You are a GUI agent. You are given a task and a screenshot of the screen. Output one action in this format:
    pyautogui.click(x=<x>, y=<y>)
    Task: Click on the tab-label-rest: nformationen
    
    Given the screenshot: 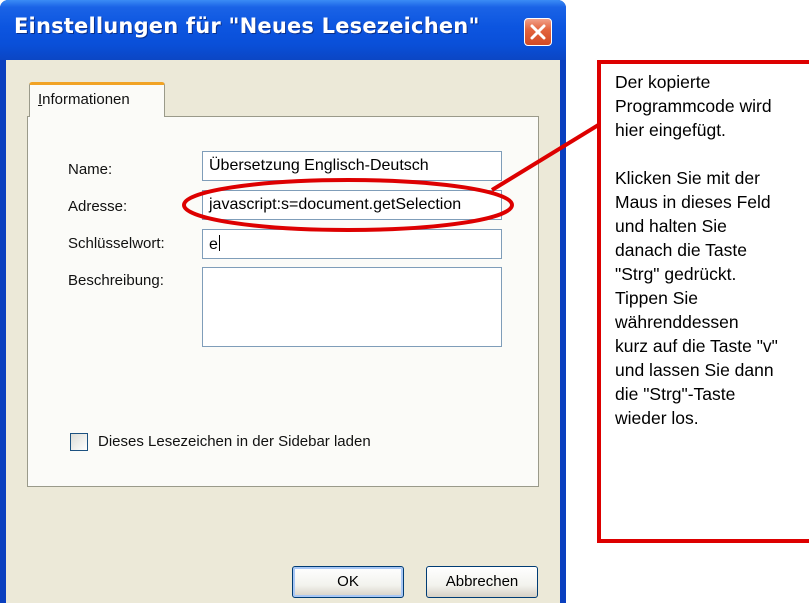 What is the action you would take?
    pyautogui.click(x=86, y=99)
    